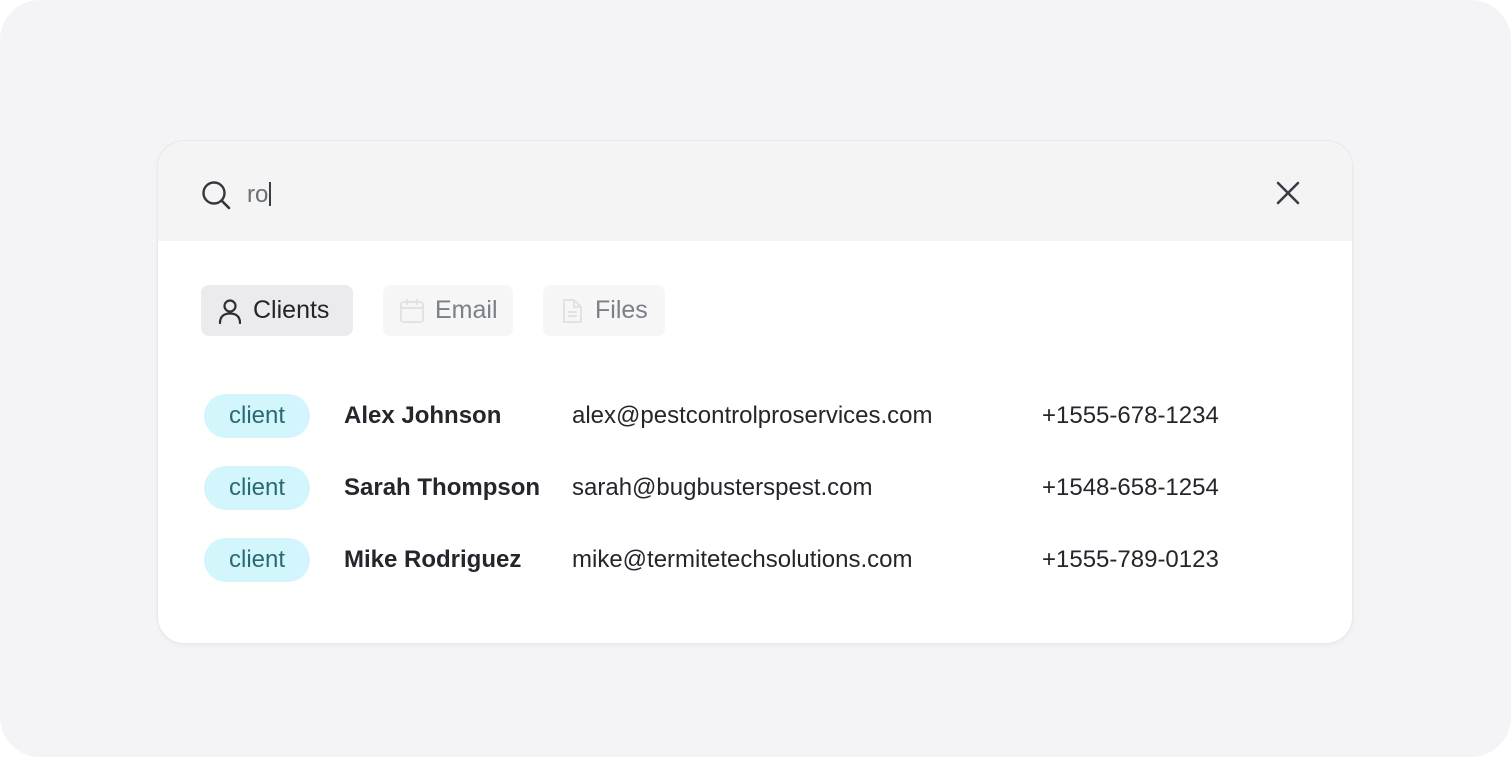  I want to click on tab-files-label: Files, so click(621, 310).